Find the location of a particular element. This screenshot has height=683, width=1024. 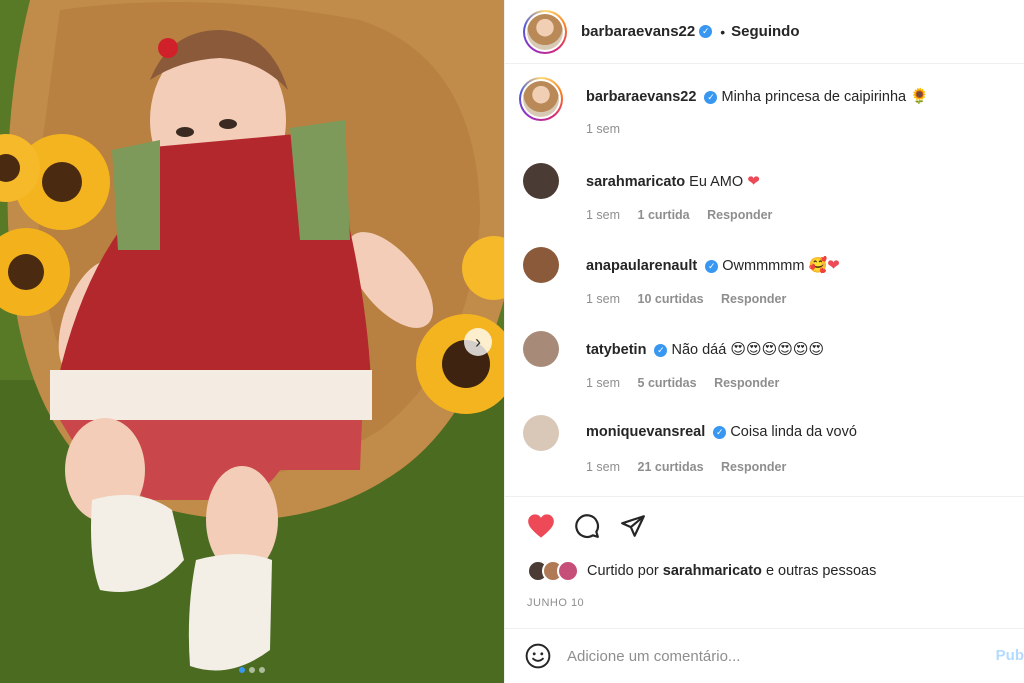

likes-prefix: Curtido por is located at coordinates (623, 571).